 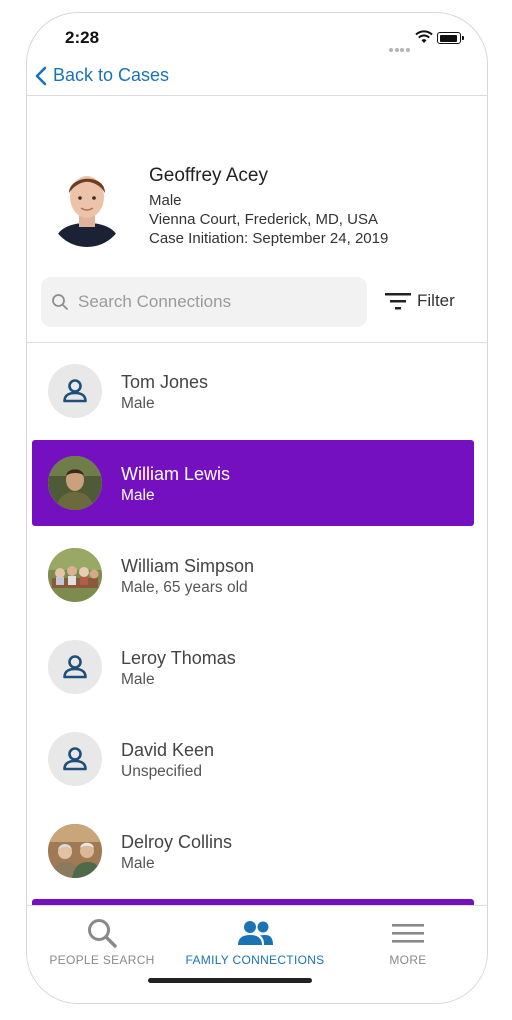 I want to click on battery-icon, so click(x=450, y=38).